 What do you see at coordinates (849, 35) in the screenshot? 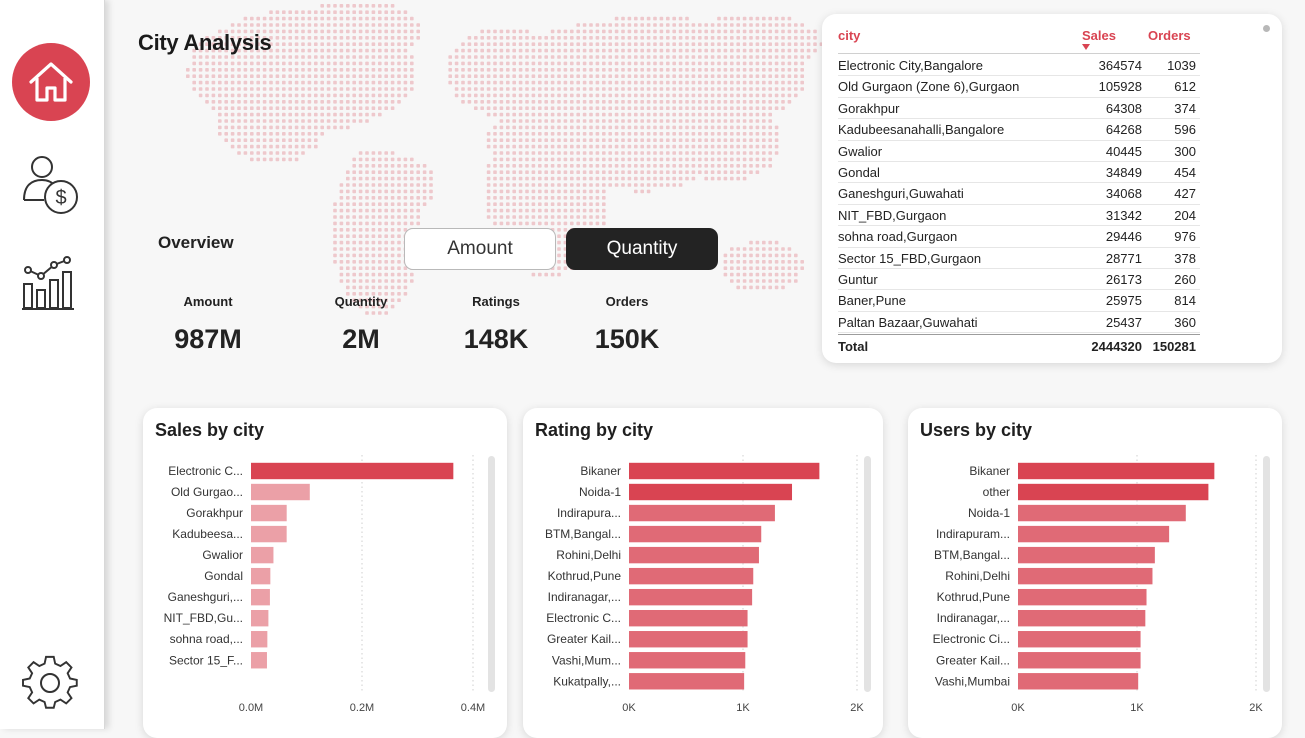
I see `column-header-city: city` at bounding box center [849, 35].